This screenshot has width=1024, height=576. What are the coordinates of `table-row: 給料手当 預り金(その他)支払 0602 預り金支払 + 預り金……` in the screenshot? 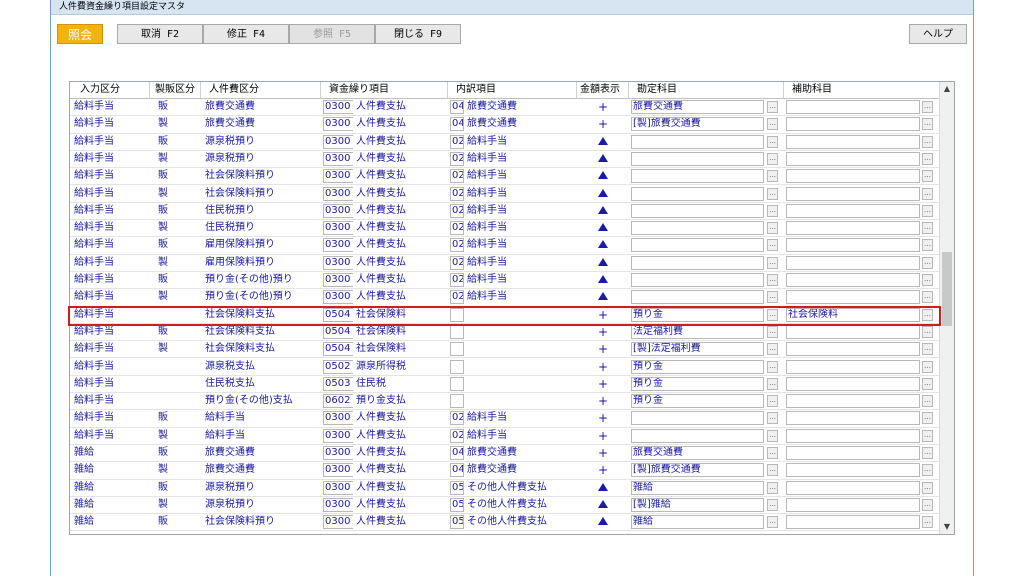 It's located at (505, 402).